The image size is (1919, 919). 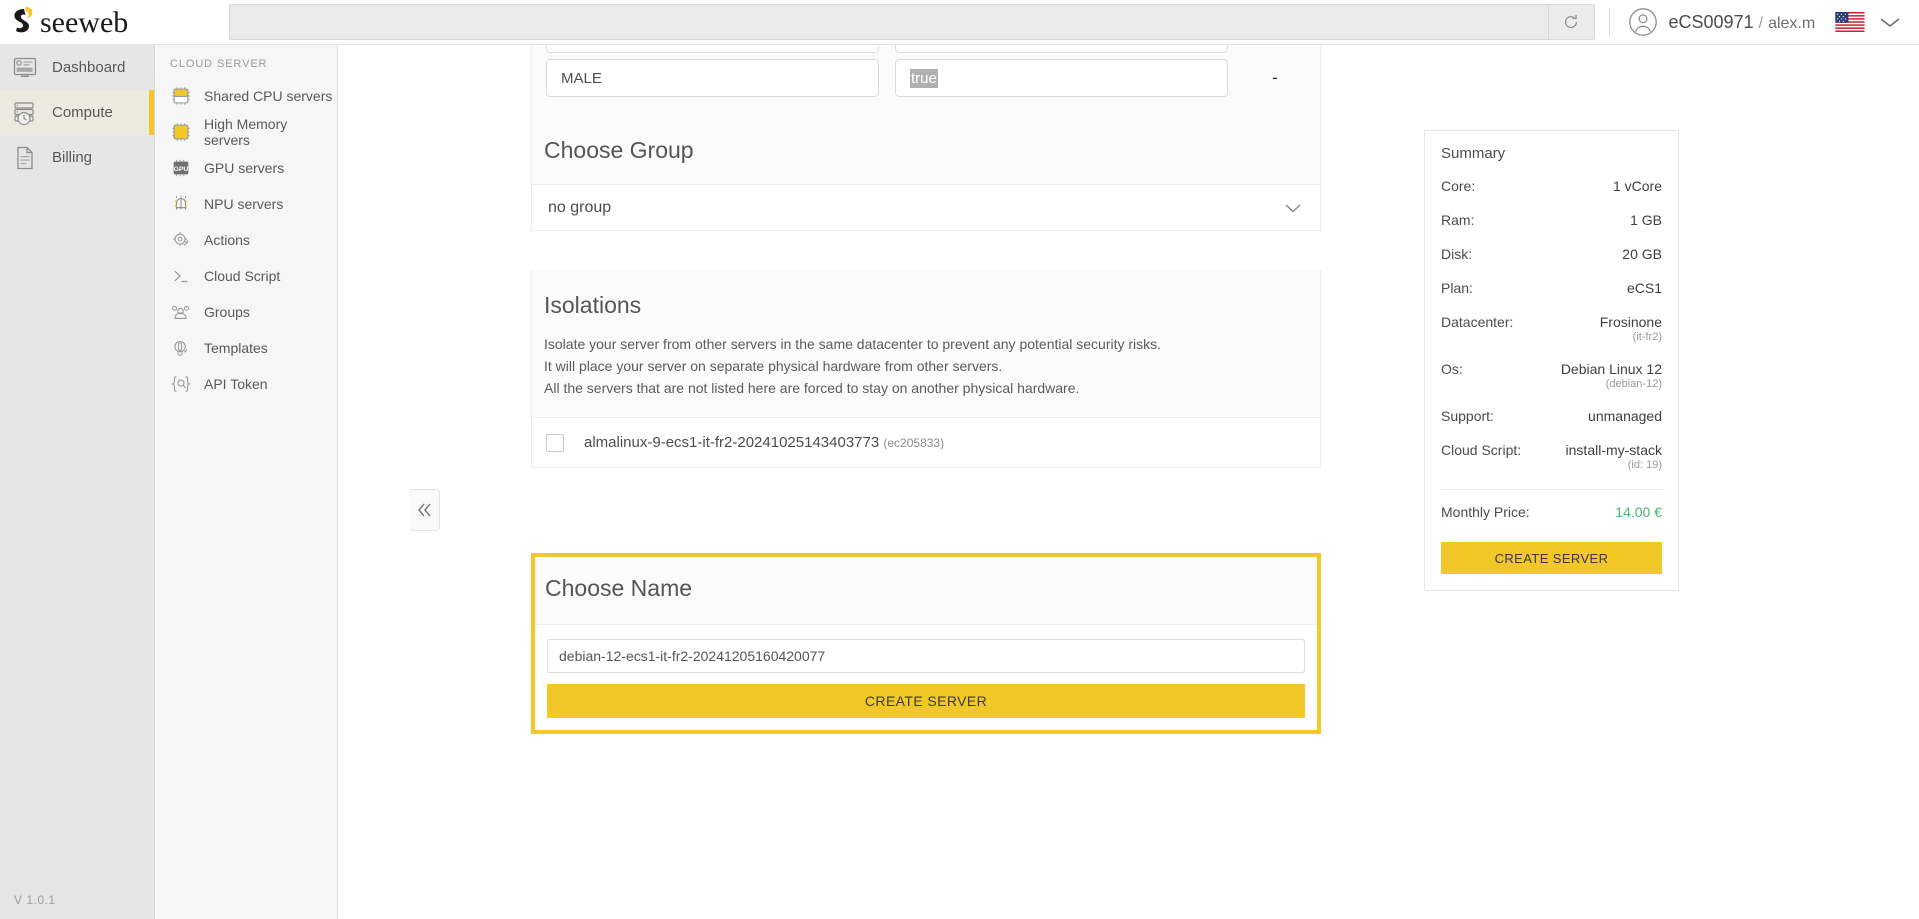 I want to click on refresh-button, so click(x=1570, y=22).